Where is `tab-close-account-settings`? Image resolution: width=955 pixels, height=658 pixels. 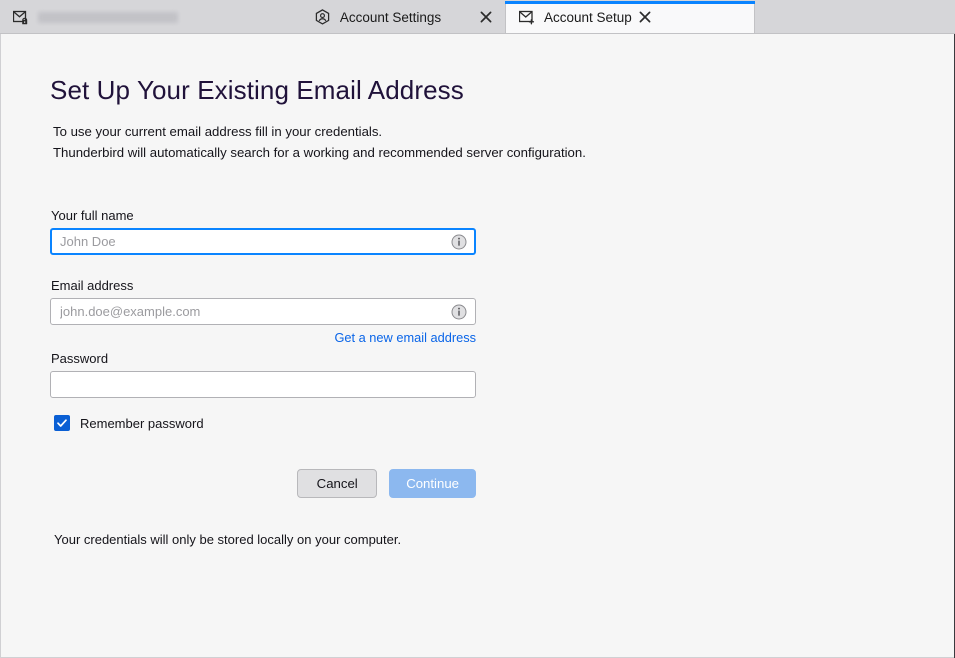
tab-close-account-settings is located at coordinates (486, 17).